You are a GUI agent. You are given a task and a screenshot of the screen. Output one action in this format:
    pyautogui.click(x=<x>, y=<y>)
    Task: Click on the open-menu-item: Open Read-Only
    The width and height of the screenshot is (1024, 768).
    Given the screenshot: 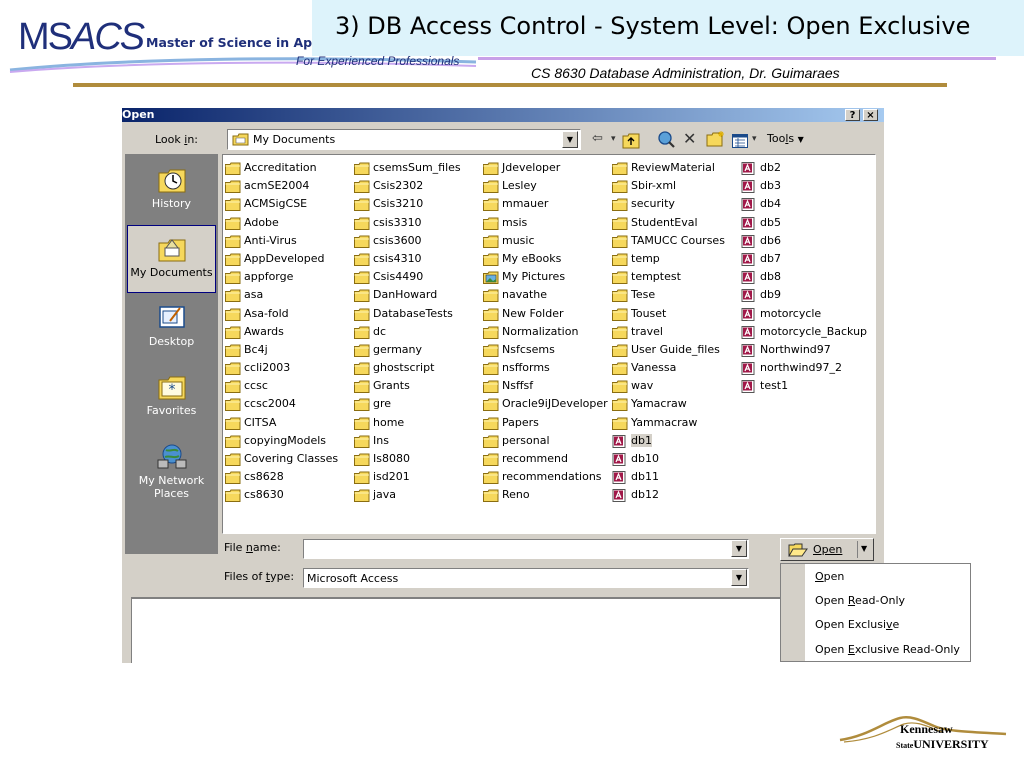 What is the action you would take?
    pyautogui.click(x=860, y=600)
    